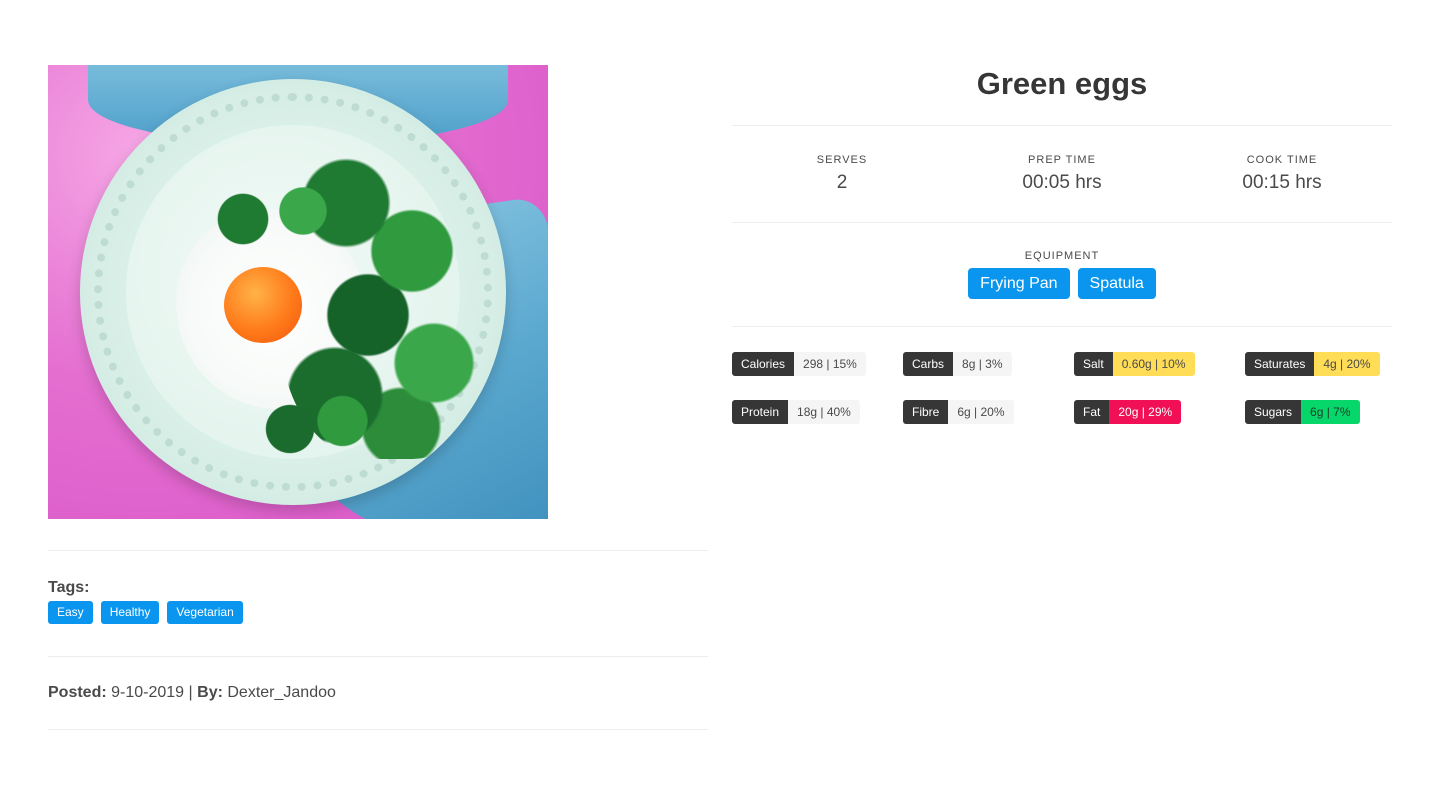 The height and width of the screenshot is (786, 1440). What do you see at coordinates (263, 305) in the screenshot?
I see `photo-egg-yolk` at bounding box center [263, 305].